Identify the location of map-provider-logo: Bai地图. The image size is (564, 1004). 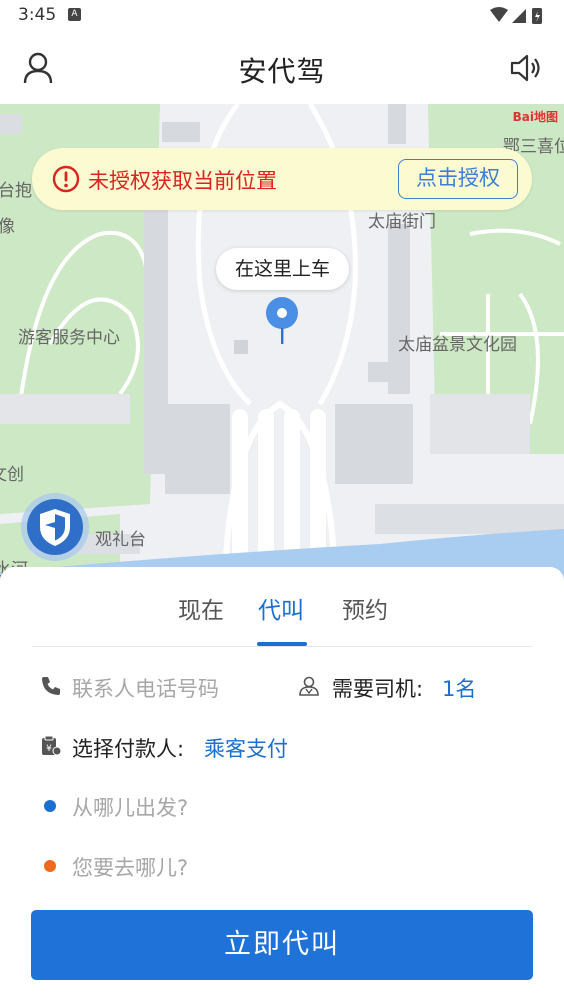
(535, 116).